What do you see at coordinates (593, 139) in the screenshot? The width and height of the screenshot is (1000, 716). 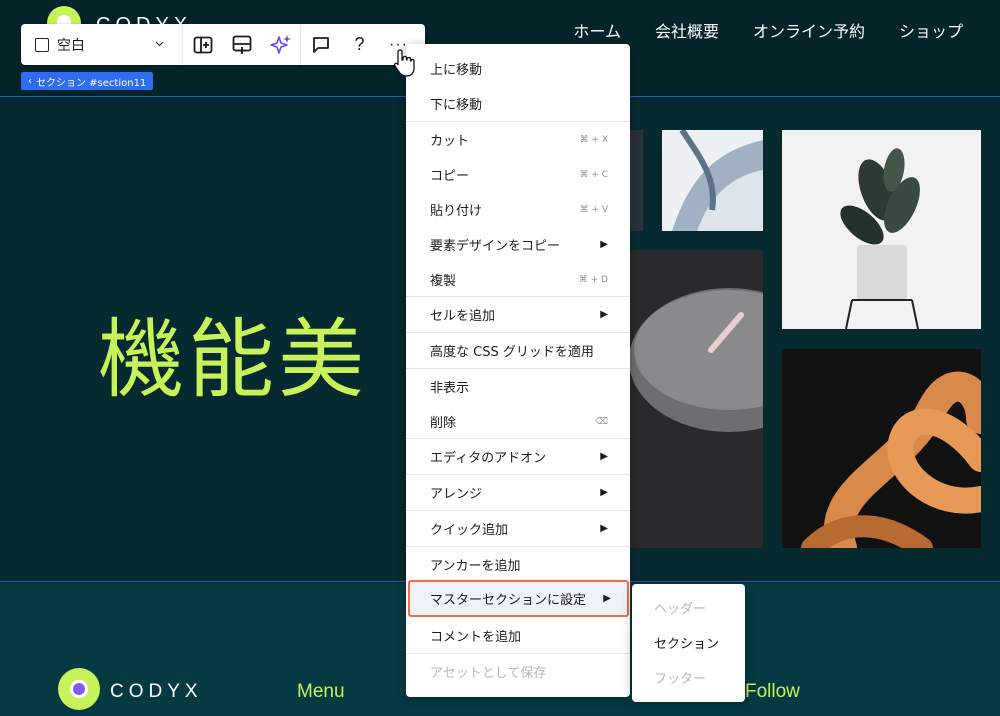 I see `menu-item-shortcut: ⌘ + X` at bounding box center [593, 139].